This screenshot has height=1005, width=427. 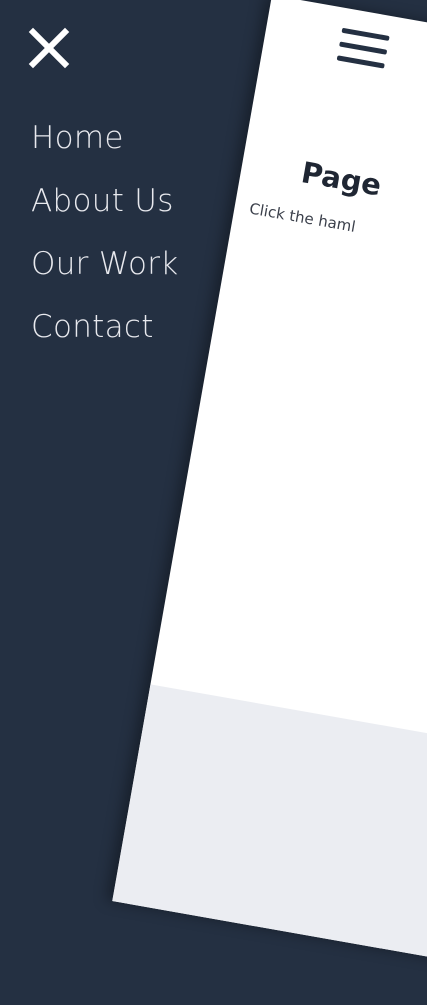 I want to click on close-icon, so click(x=49, y=48).